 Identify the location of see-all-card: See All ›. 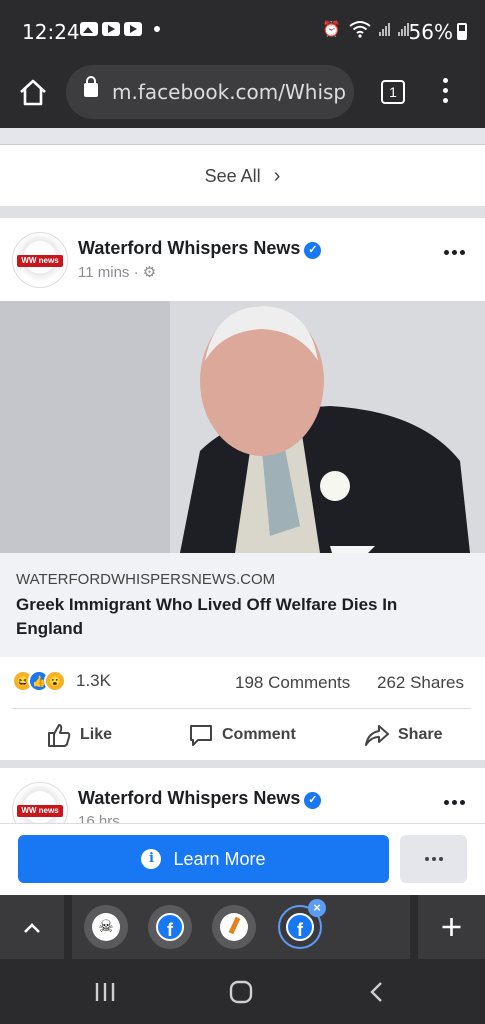
(242, 175).